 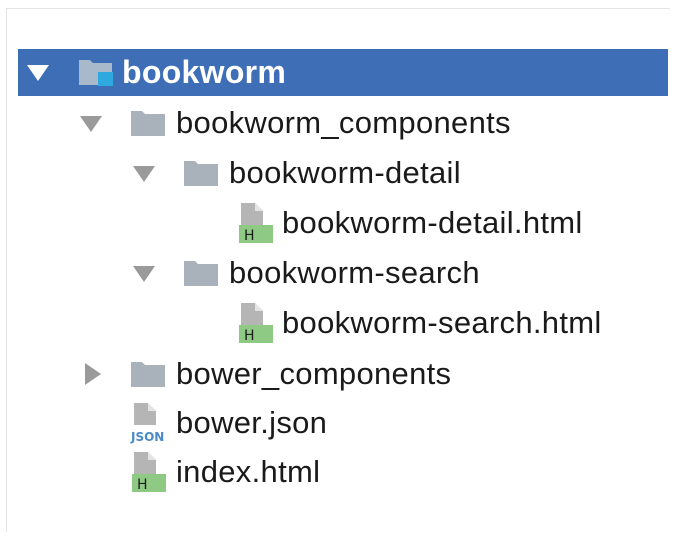 I want to click on tree-row-bower-components: bower_components, so click(x=338, y=374).